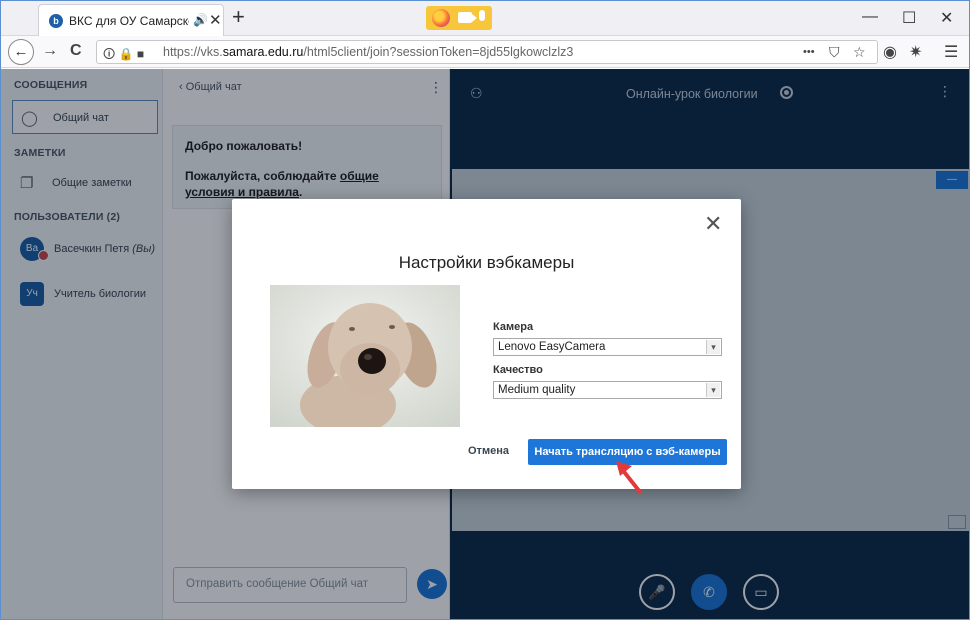 The width and height of the screenshot is (970, 620). Describe the element at coordinates (870, 17) in the screenshot. I see `window-minimize-button: —` at that location.